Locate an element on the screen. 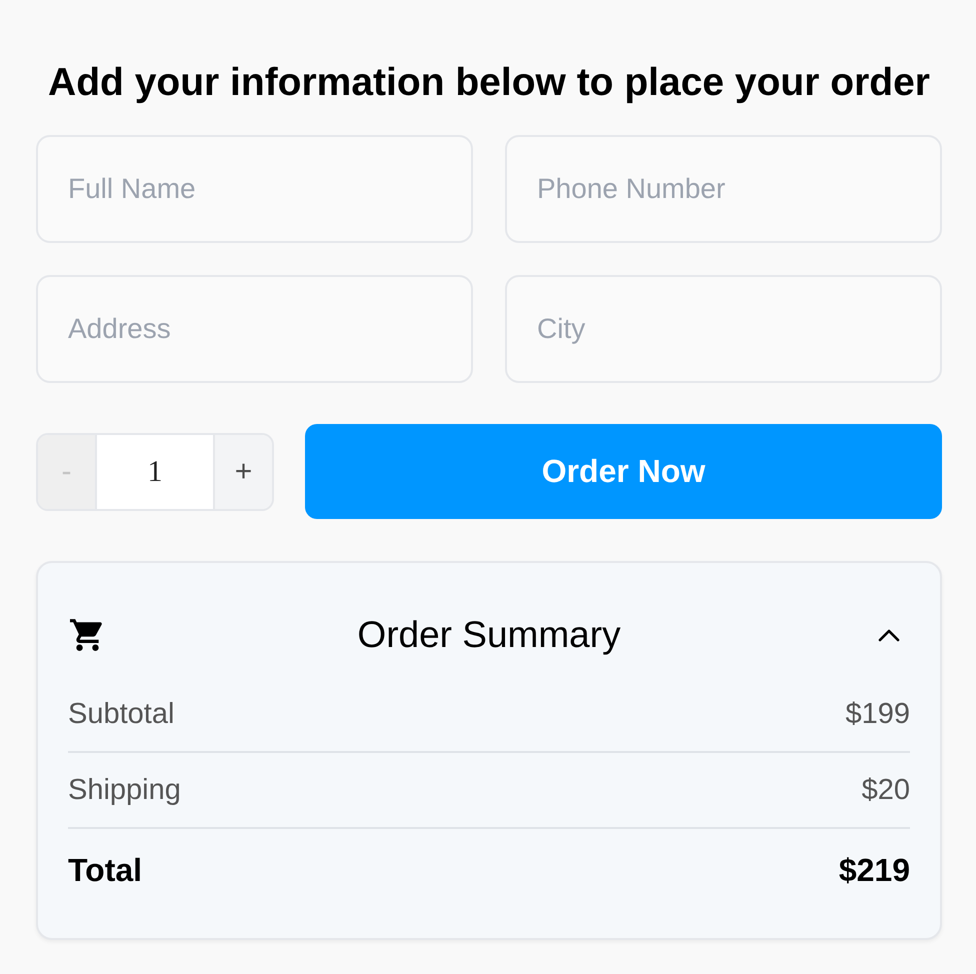 The image size is (976, 974). input-field: Address is located at coordinates (254, 329).